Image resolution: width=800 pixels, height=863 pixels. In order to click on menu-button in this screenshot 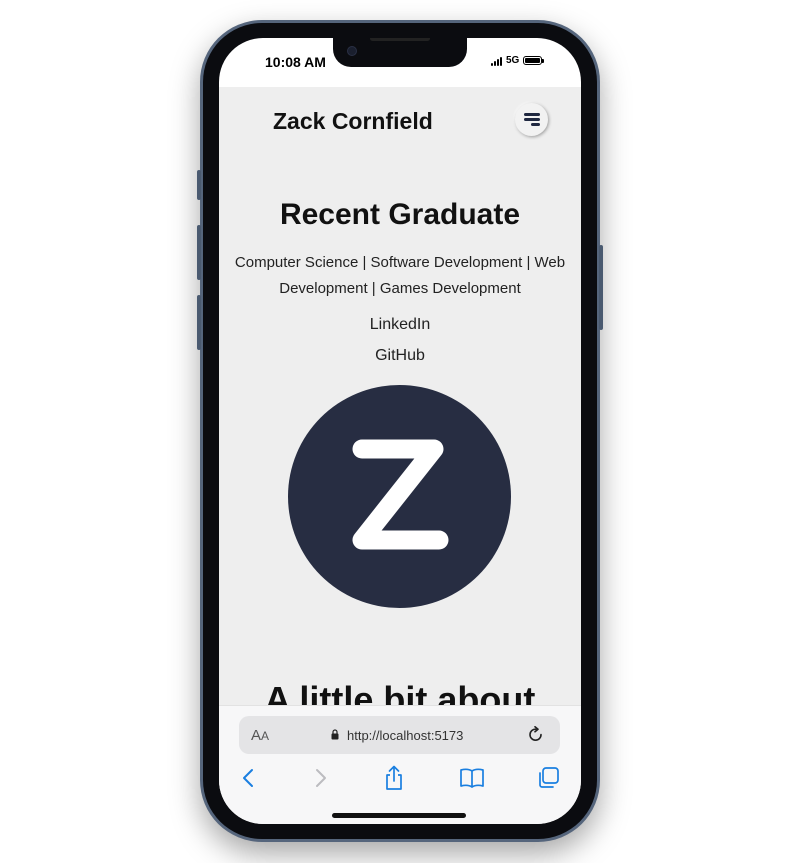, I will do `click(531, 119)`.